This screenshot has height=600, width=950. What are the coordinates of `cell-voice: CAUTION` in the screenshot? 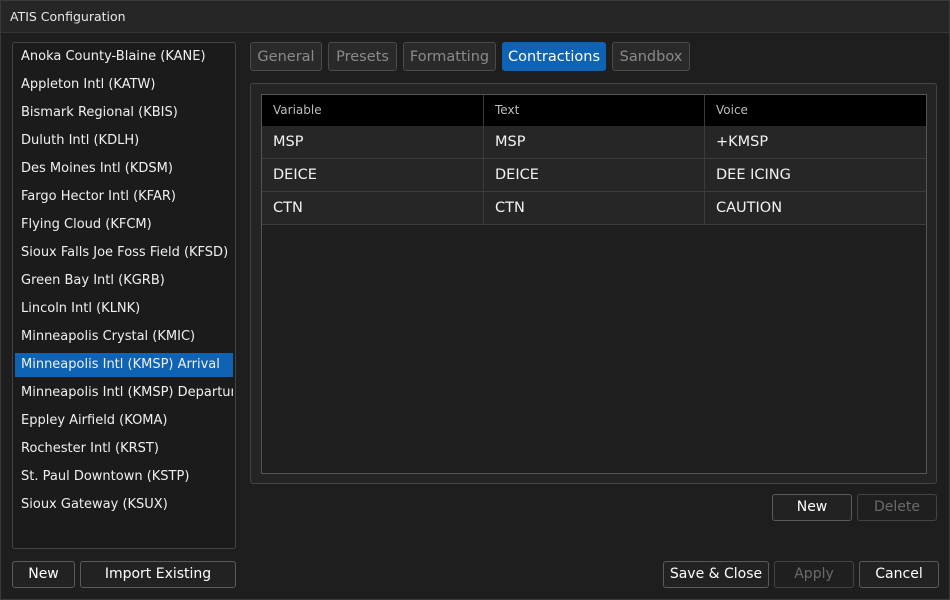 It's located at (815, 208).